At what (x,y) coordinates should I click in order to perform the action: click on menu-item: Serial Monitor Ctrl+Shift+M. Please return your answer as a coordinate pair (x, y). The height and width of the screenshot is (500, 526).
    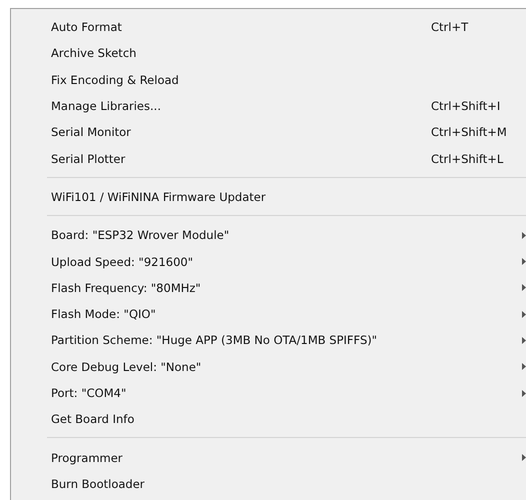
    Looking at the image, I should click on (268, 132).